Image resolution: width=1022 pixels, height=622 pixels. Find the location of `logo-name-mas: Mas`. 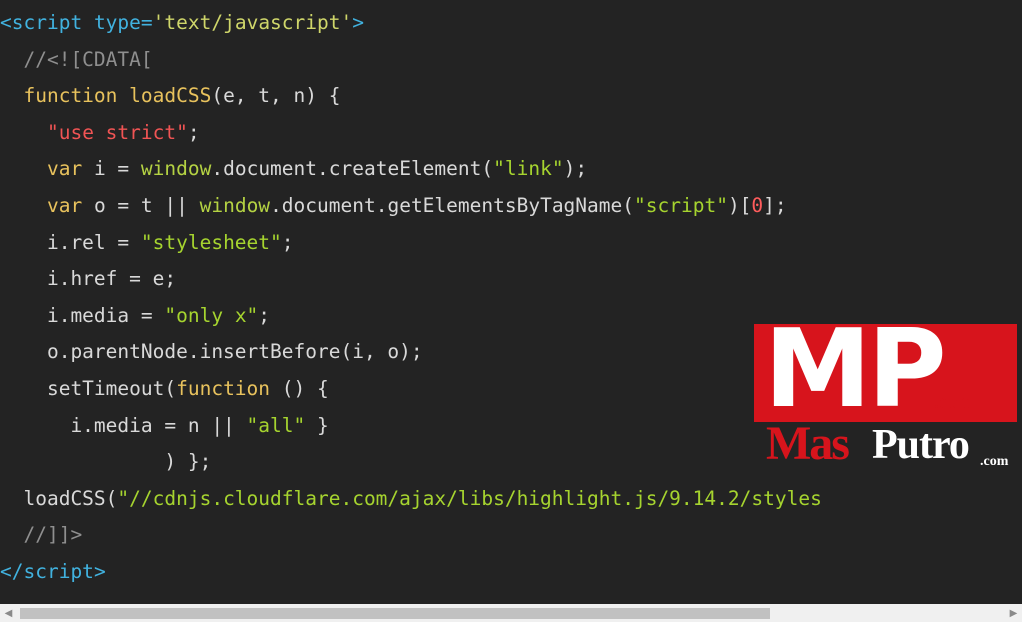

logo-name-mas: Mas is located at coordinates (808, 443).